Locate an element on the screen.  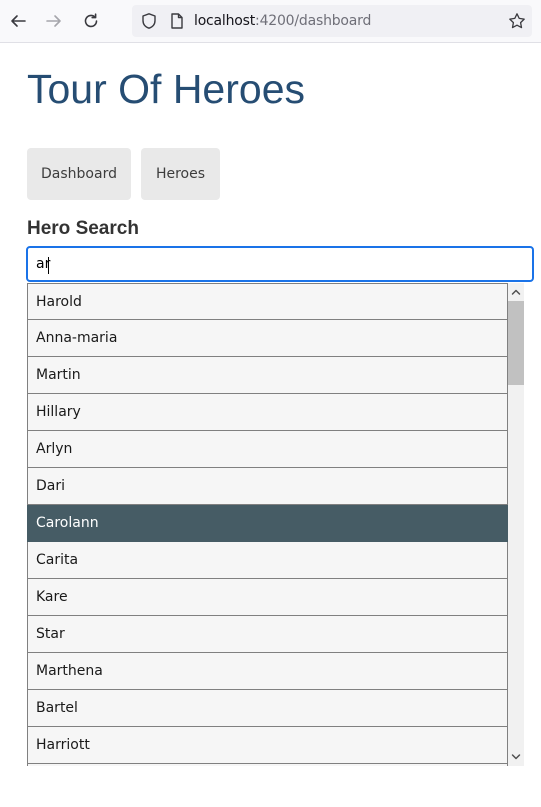
search-result-item: Arlyn is located at coordinates (267, 449).